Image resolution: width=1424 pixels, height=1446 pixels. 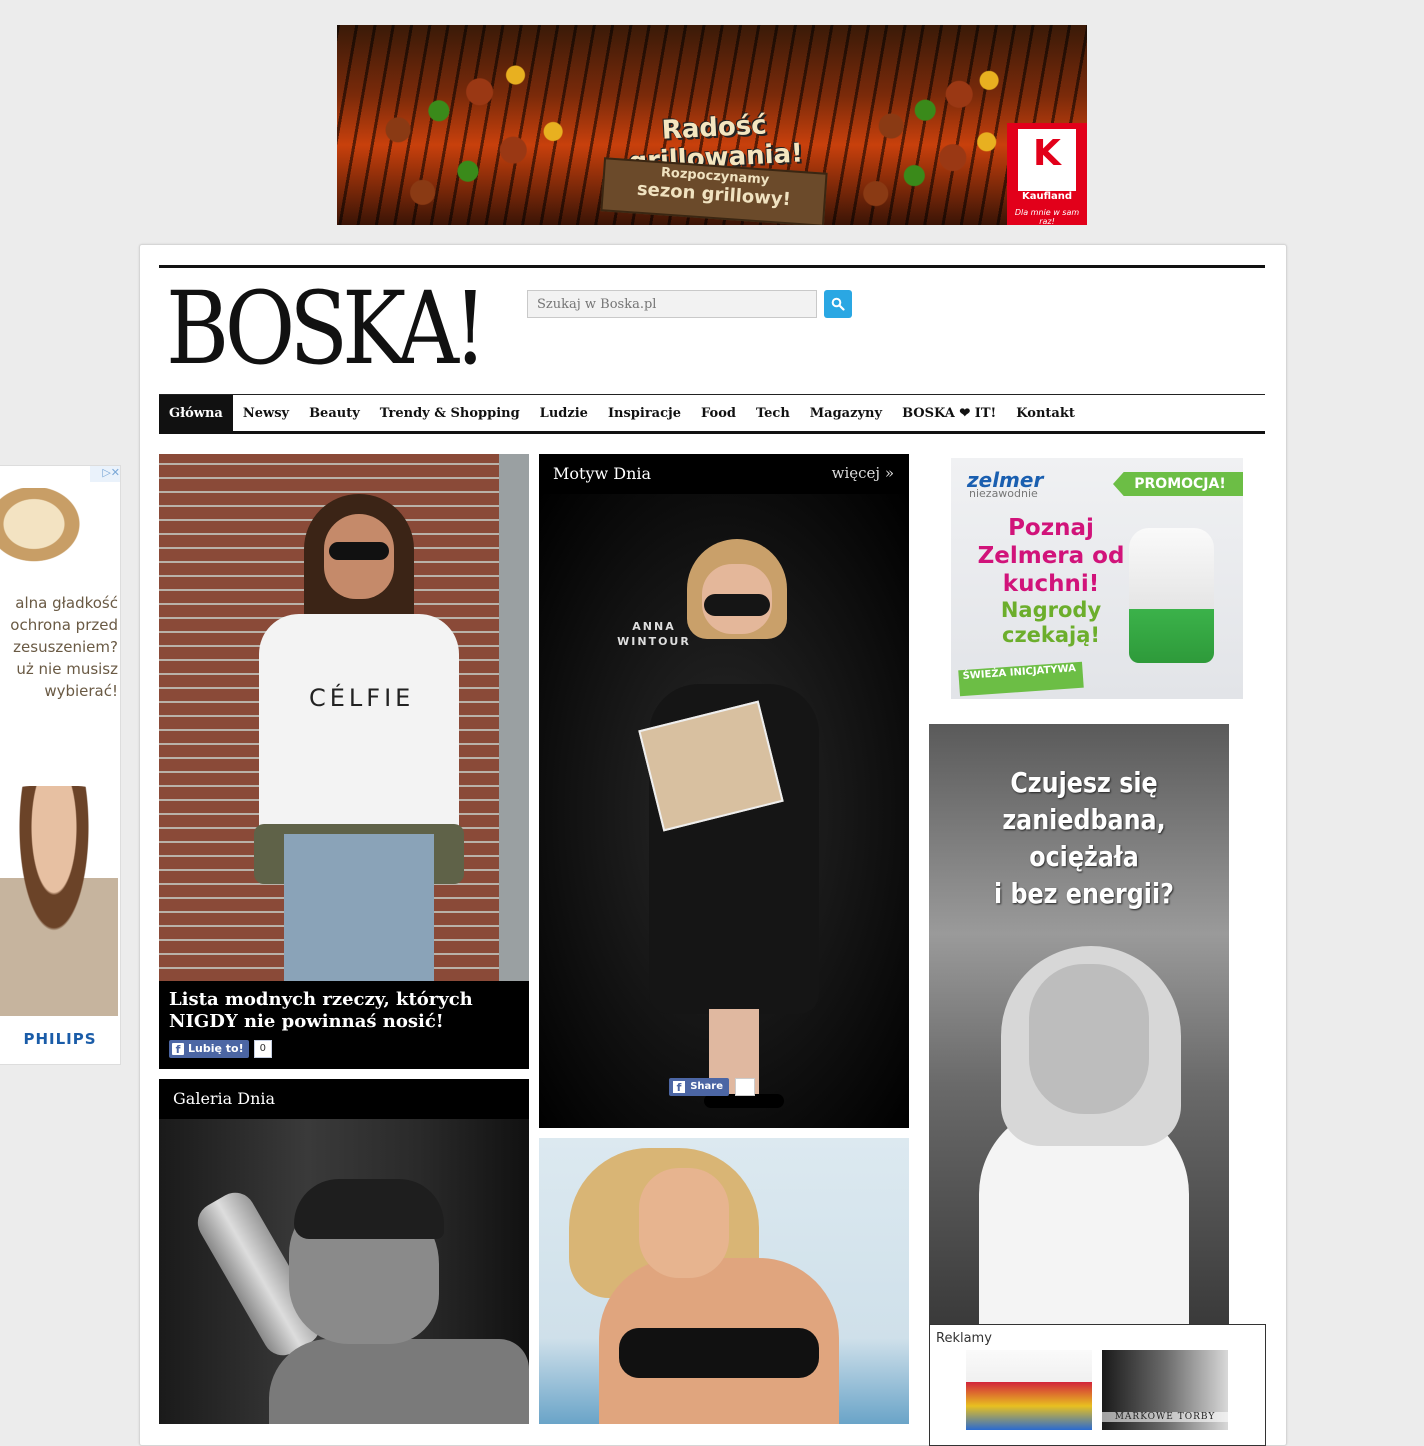 What do you see at coordinates (724, 1281) in the screenshot?
I see `article-photo-card` at bounding box center [724, 1281].